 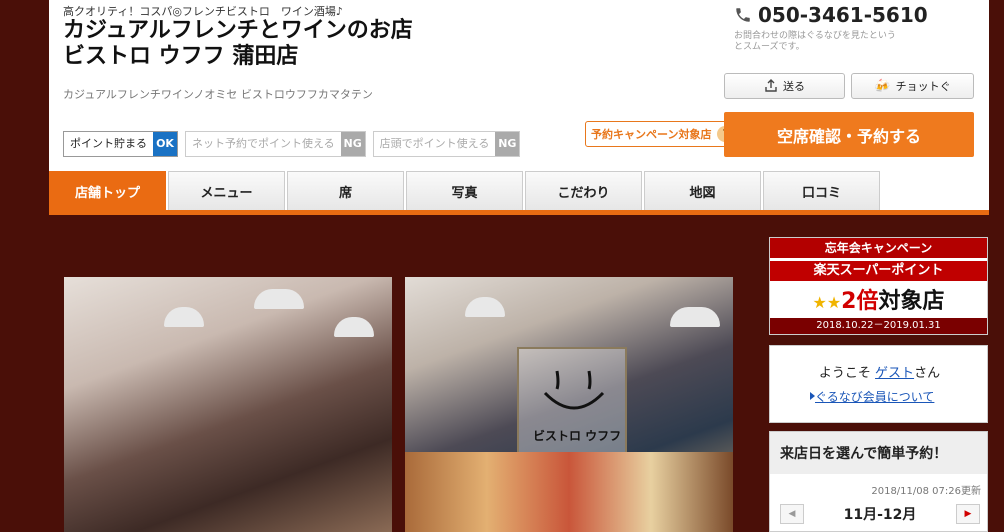 I want to click on campaign-tag: 予約キャンペーン対象店 ?, so click(x=662, y=134).